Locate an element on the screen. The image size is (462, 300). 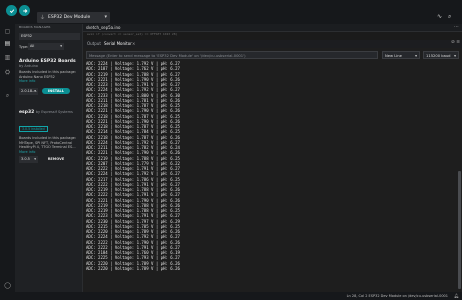
serial-line: ADC: 2220 | Voltage: 1.789 V | pH: 6.26 is located at coordinates (133, 268).